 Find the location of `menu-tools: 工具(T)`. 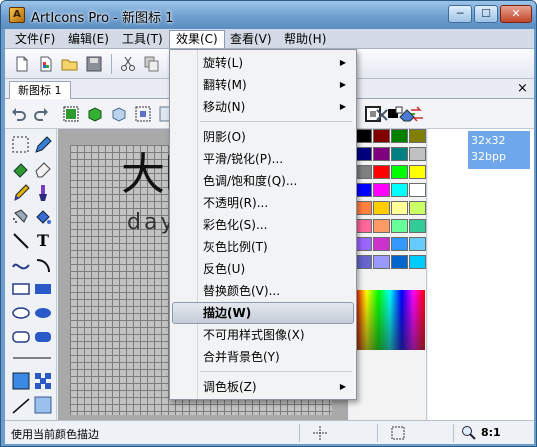

menu-tools: 工具(T) is located at coordinates (142, 39).